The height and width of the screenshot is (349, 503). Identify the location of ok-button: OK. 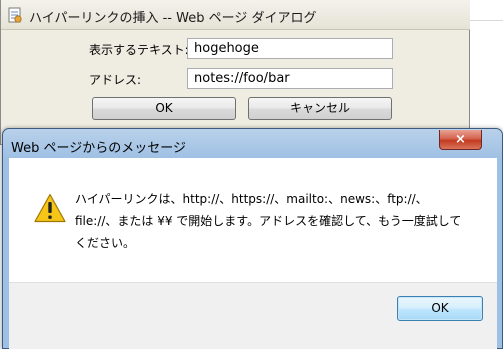
(164, 108).